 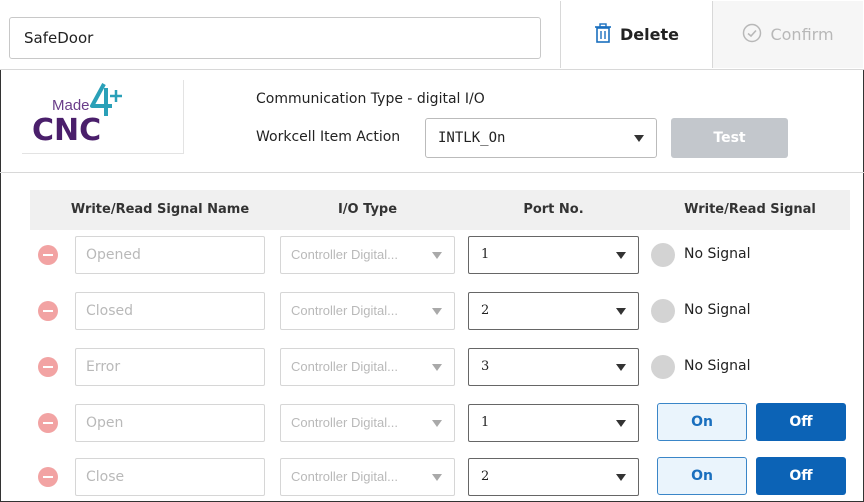 I want to click on table-row: Close Controller Digital... 2 On Off, so click(x=432, y=477).